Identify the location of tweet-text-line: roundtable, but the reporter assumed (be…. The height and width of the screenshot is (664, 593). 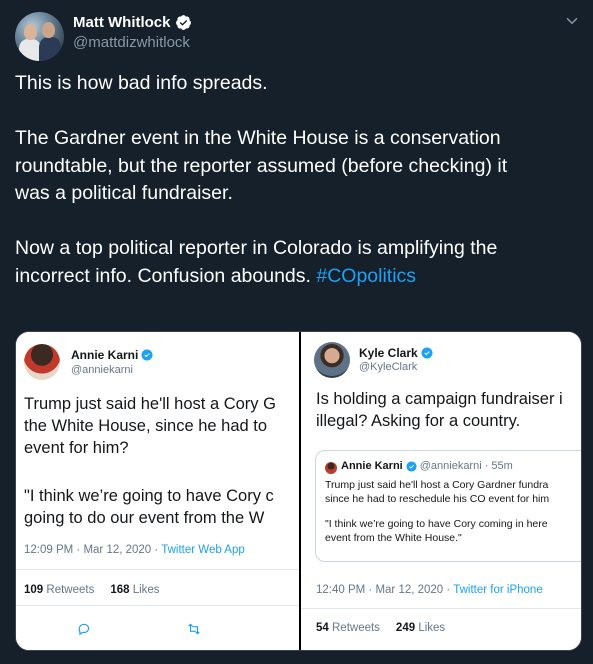
(261, 165).